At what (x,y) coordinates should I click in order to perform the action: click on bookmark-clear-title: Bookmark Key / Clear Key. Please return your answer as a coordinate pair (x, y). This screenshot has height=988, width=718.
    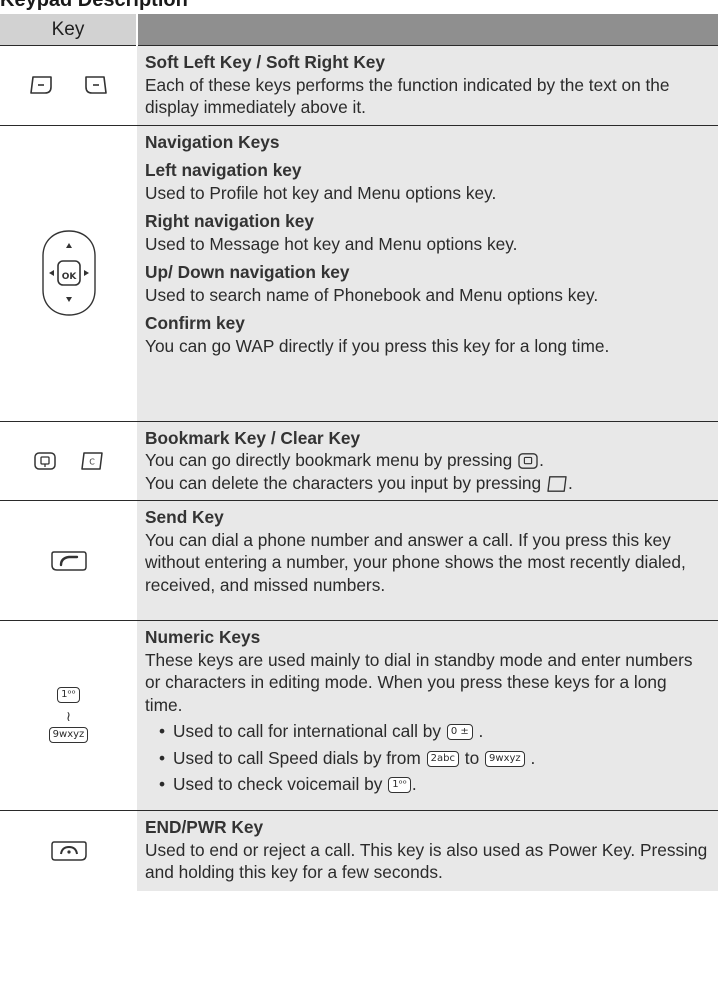
    Looking at the image, I should click on (253, 437).